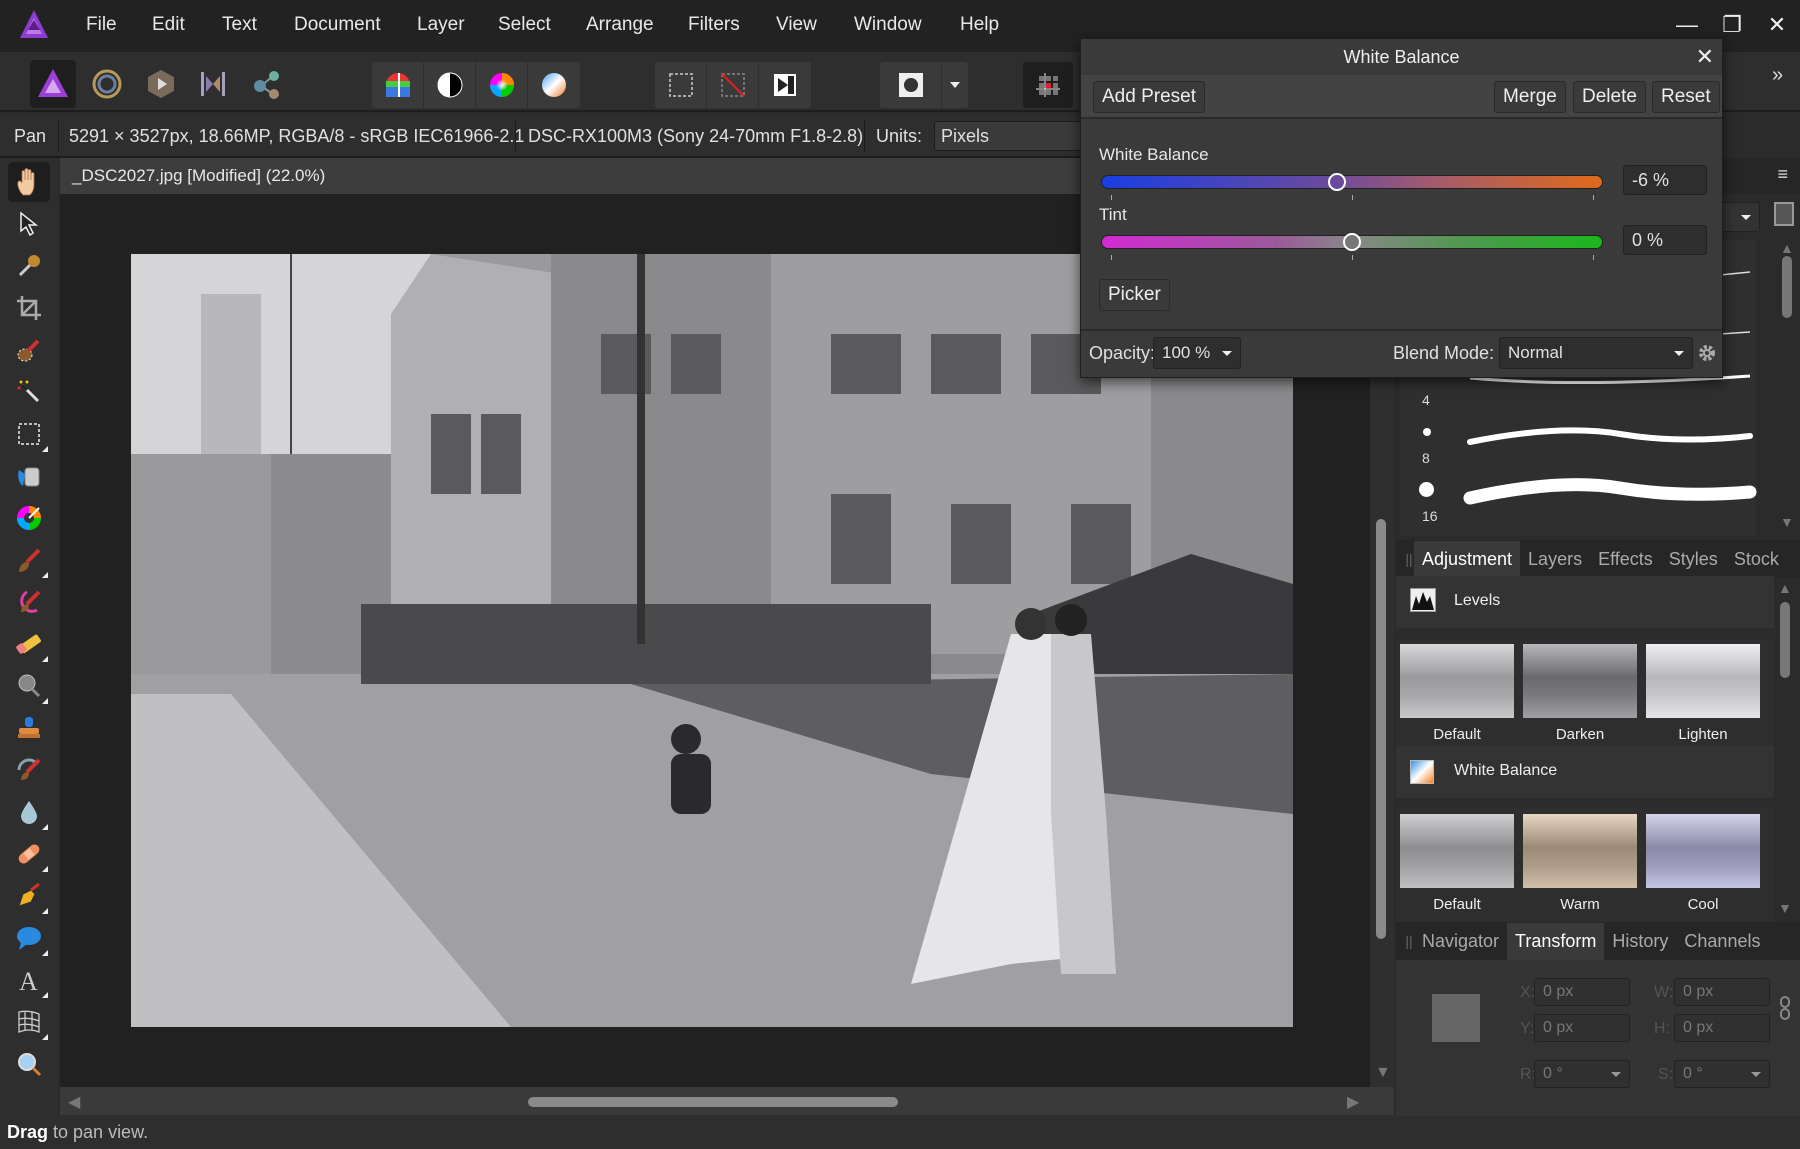  I want to click on erase-brush-tool, so click(29, 644).